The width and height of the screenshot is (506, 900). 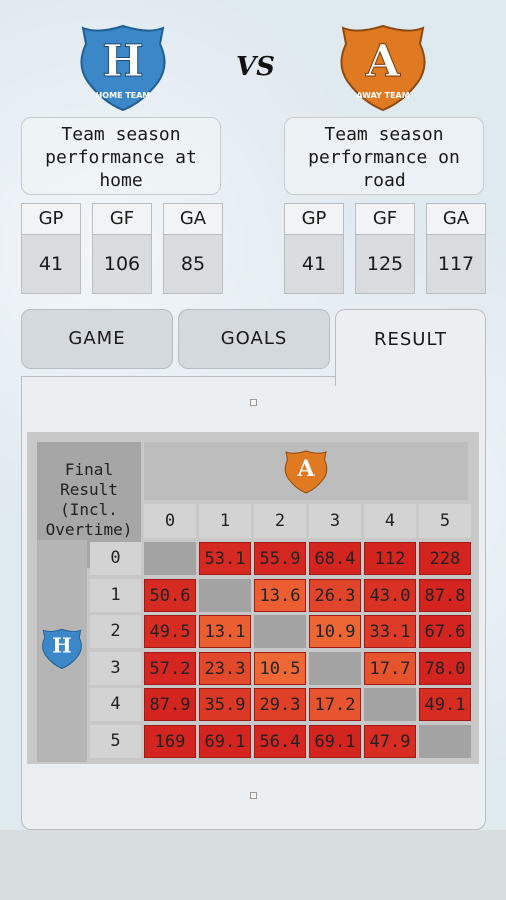 I want to click on home-score-header: 1, so click(x=115, y=595).